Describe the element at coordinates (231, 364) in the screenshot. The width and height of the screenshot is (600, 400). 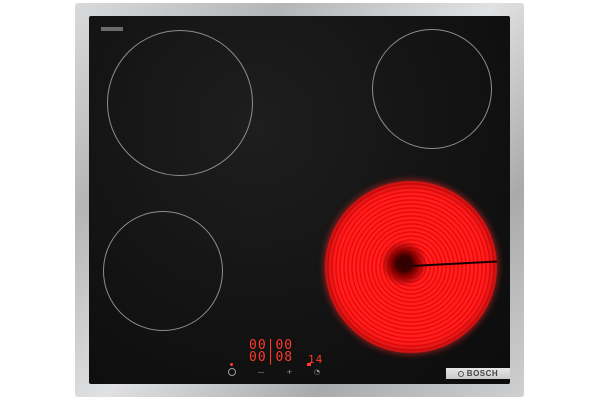
I see `indicator-light` at that location.